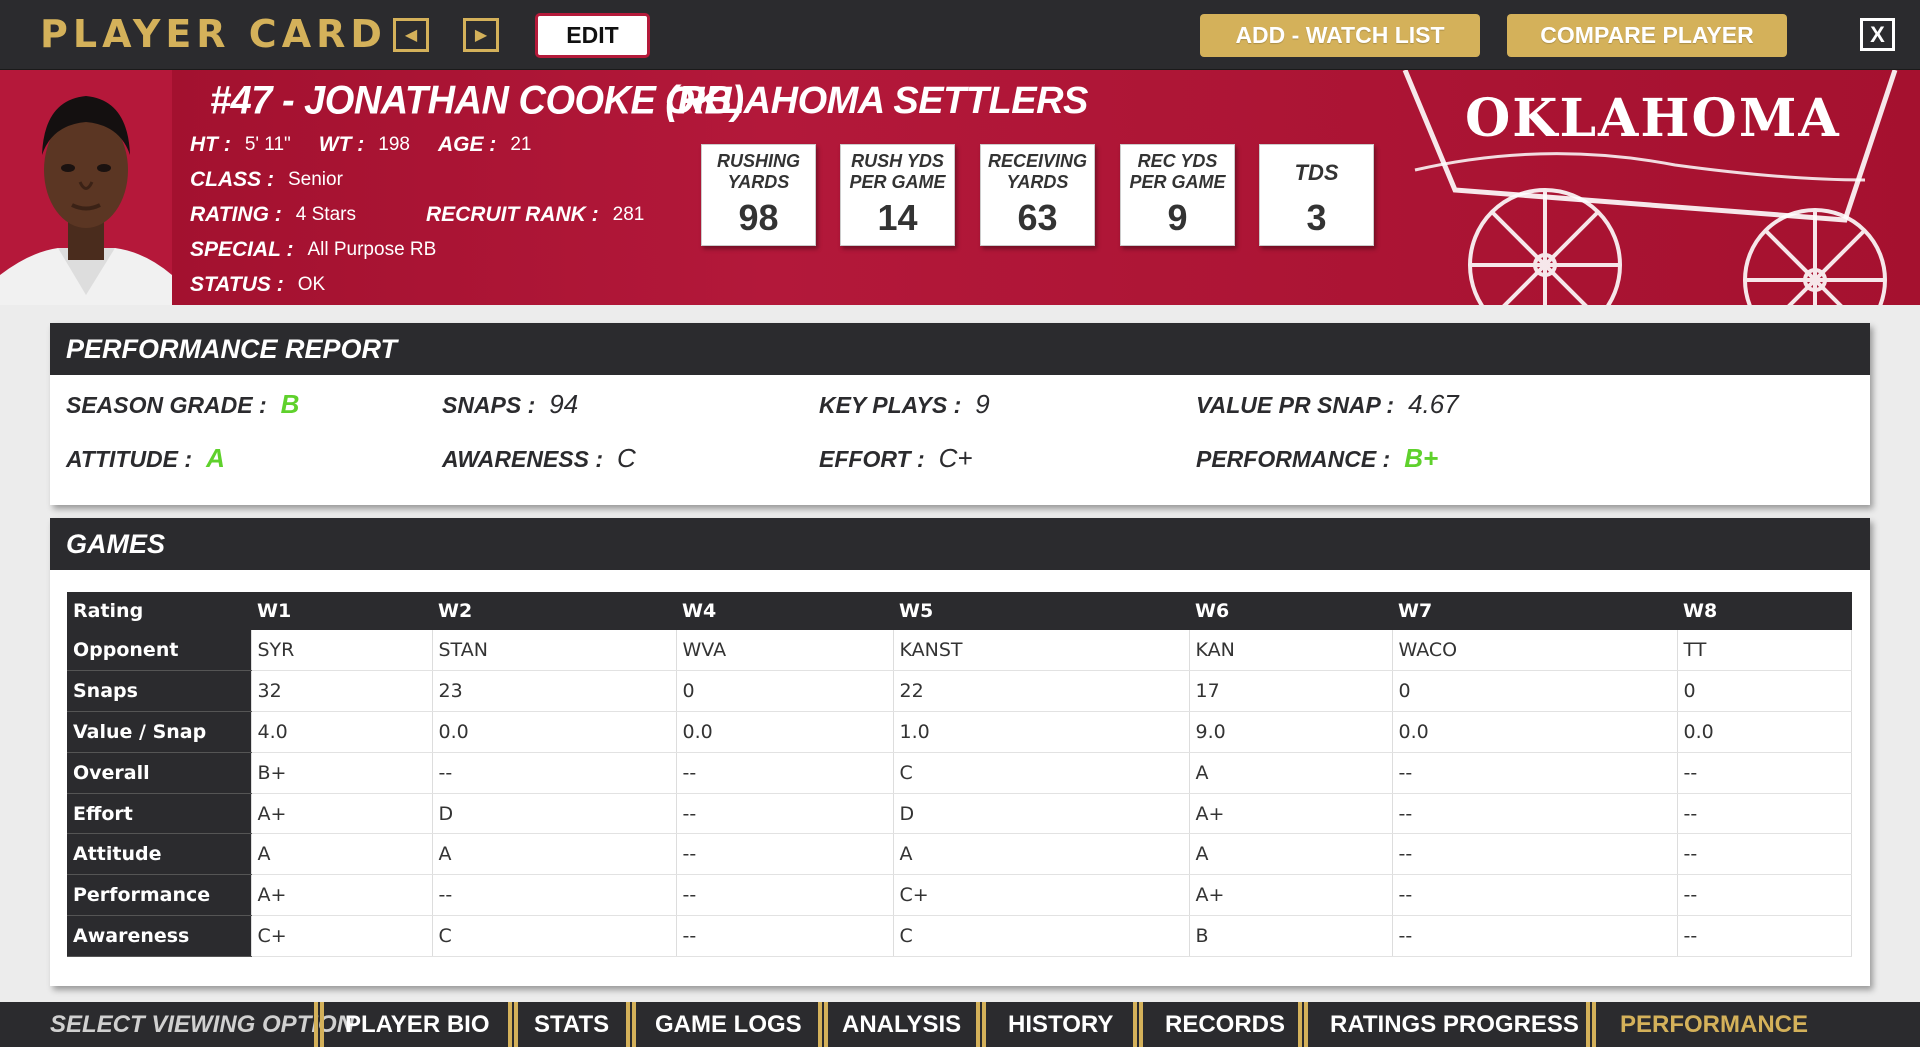  Describe the element at coordinates (159, 854) in the screenshot. I see `row-header: Attitude` at that location.